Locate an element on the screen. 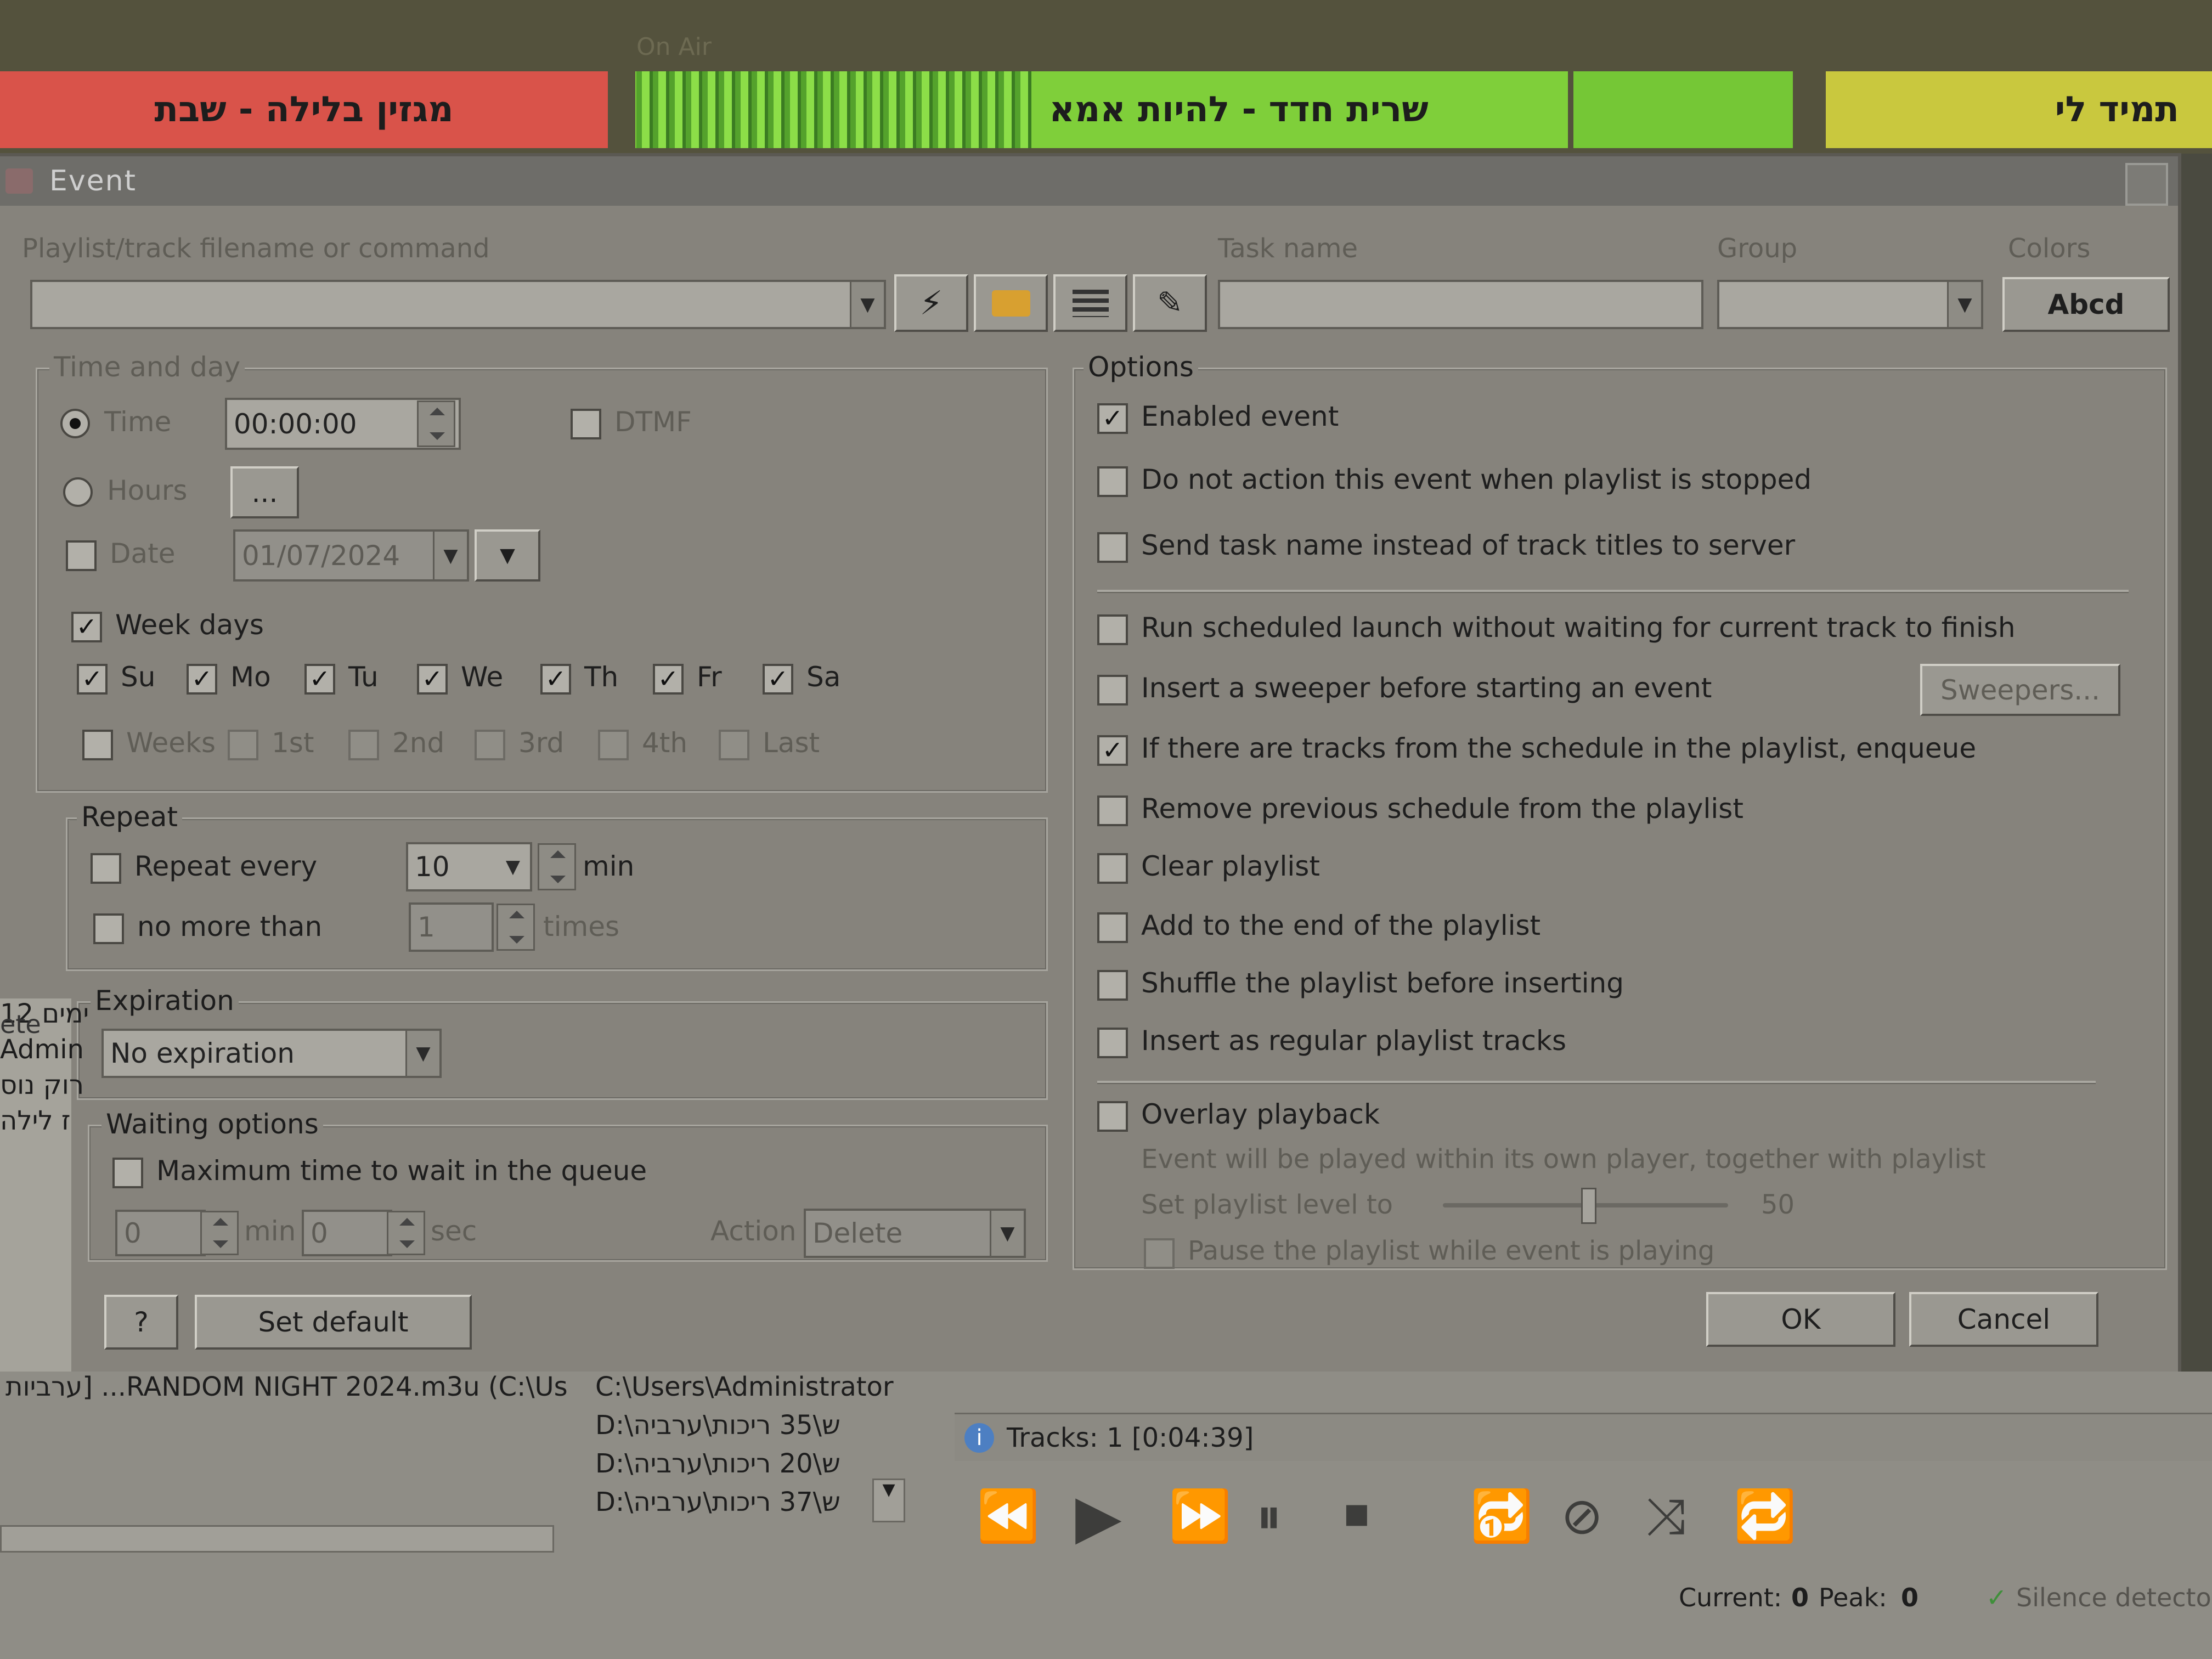  wait-min-input: 0 is located at coordinates (161, 1233).